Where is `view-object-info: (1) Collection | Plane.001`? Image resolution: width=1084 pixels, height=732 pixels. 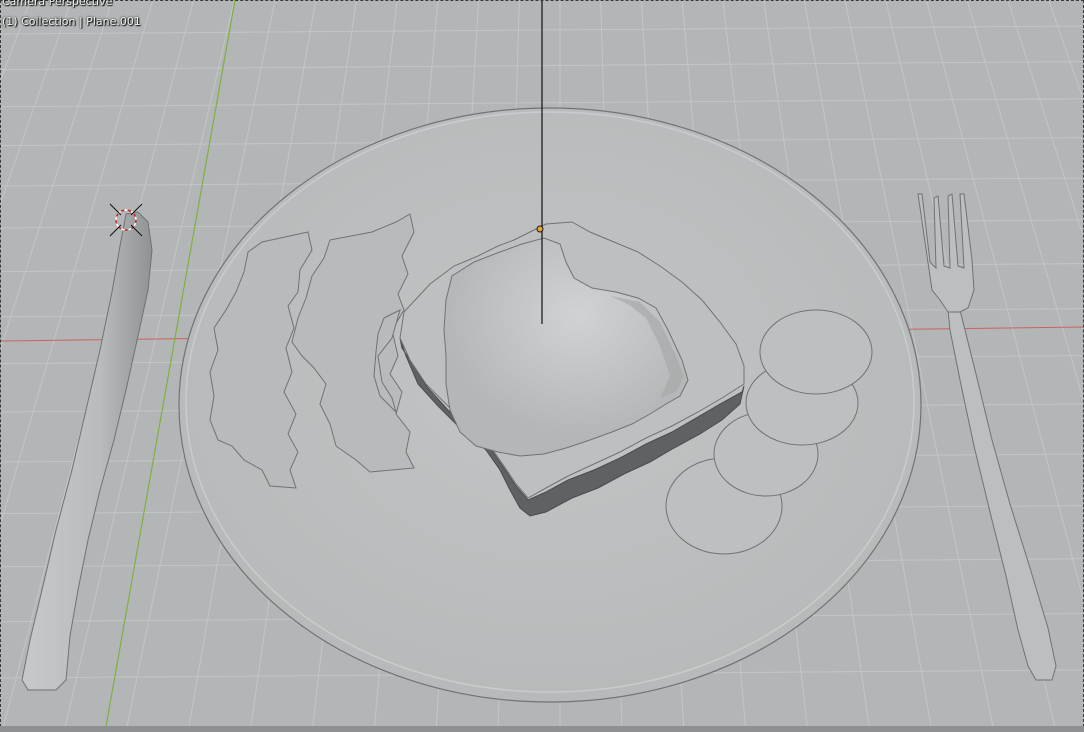
view-object-info: (1) Collection | Plane.001 is located at coordinates (71, 21).